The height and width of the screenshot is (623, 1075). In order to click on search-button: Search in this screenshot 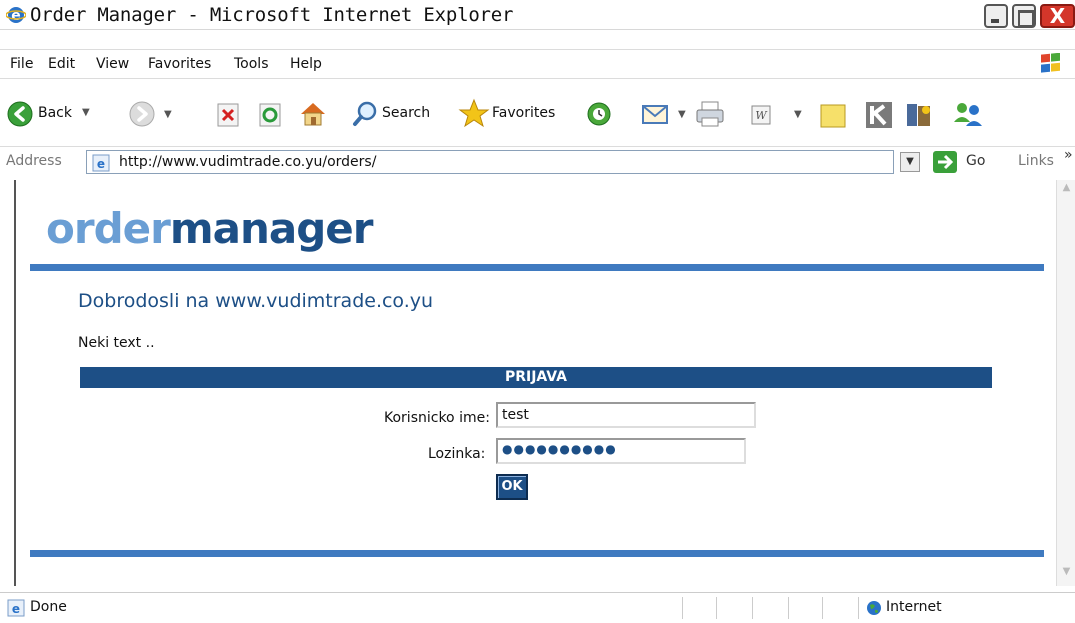, I will do `click(400, 115)`.